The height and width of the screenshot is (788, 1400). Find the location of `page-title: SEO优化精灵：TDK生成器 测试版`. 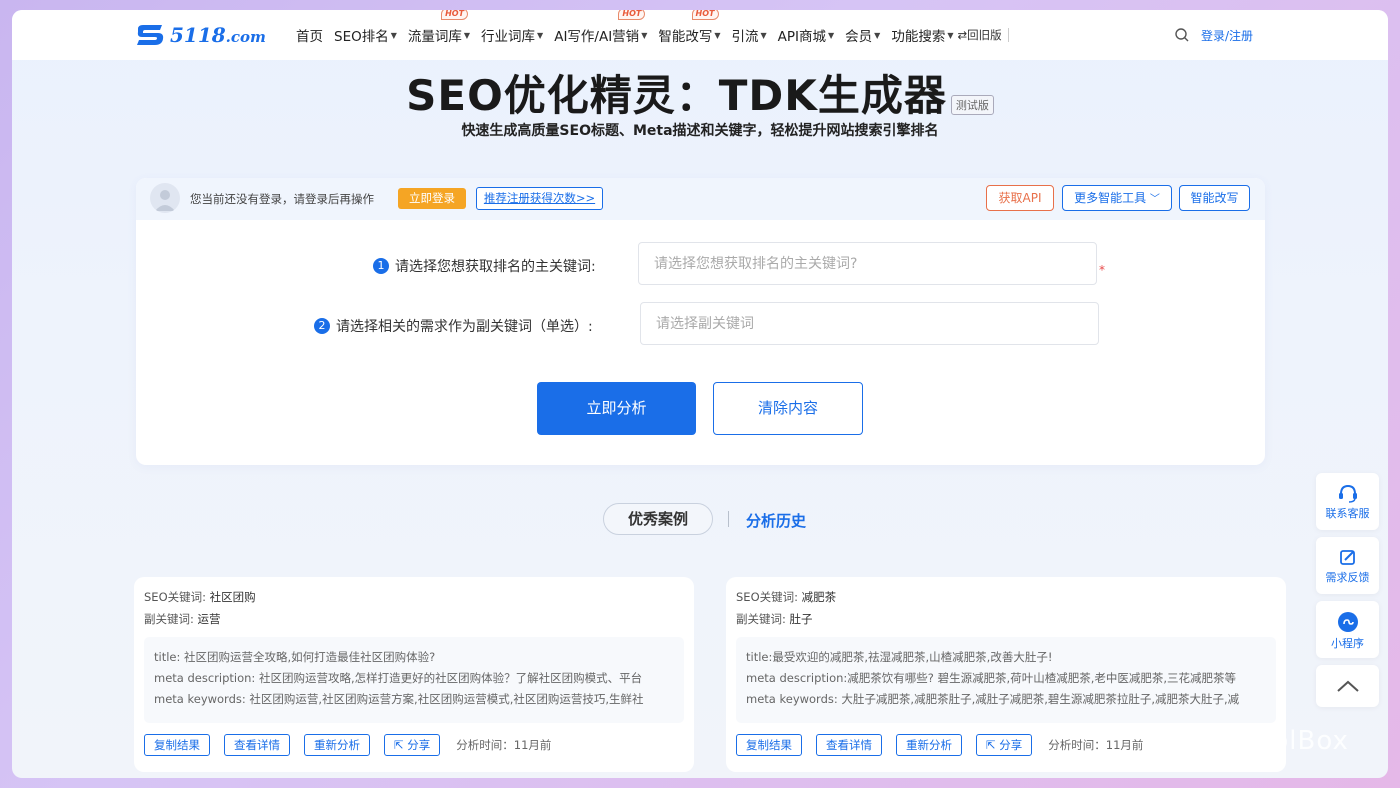

page-title: SEO优化精灵：TDK生成器 测试版 is located at coordinates (700, 92).